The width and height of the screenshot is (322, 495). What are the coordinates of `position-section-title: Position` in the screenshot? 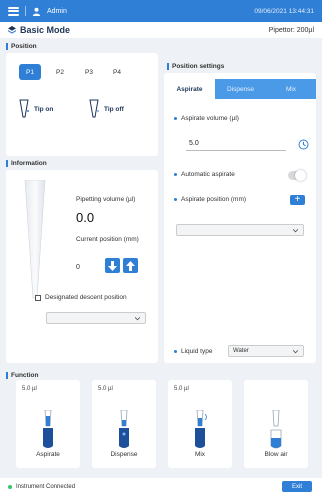 It's located at (21, 46).